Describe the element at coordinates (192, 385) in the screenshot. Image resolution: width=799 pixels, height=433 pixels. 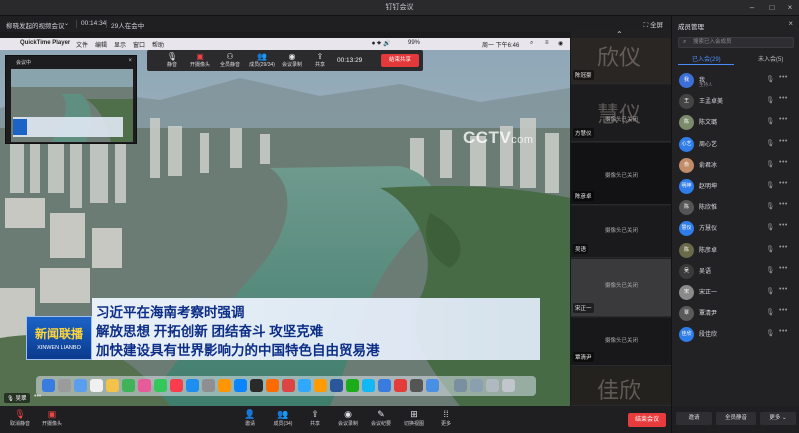
I see `appstore-icon` at that location.